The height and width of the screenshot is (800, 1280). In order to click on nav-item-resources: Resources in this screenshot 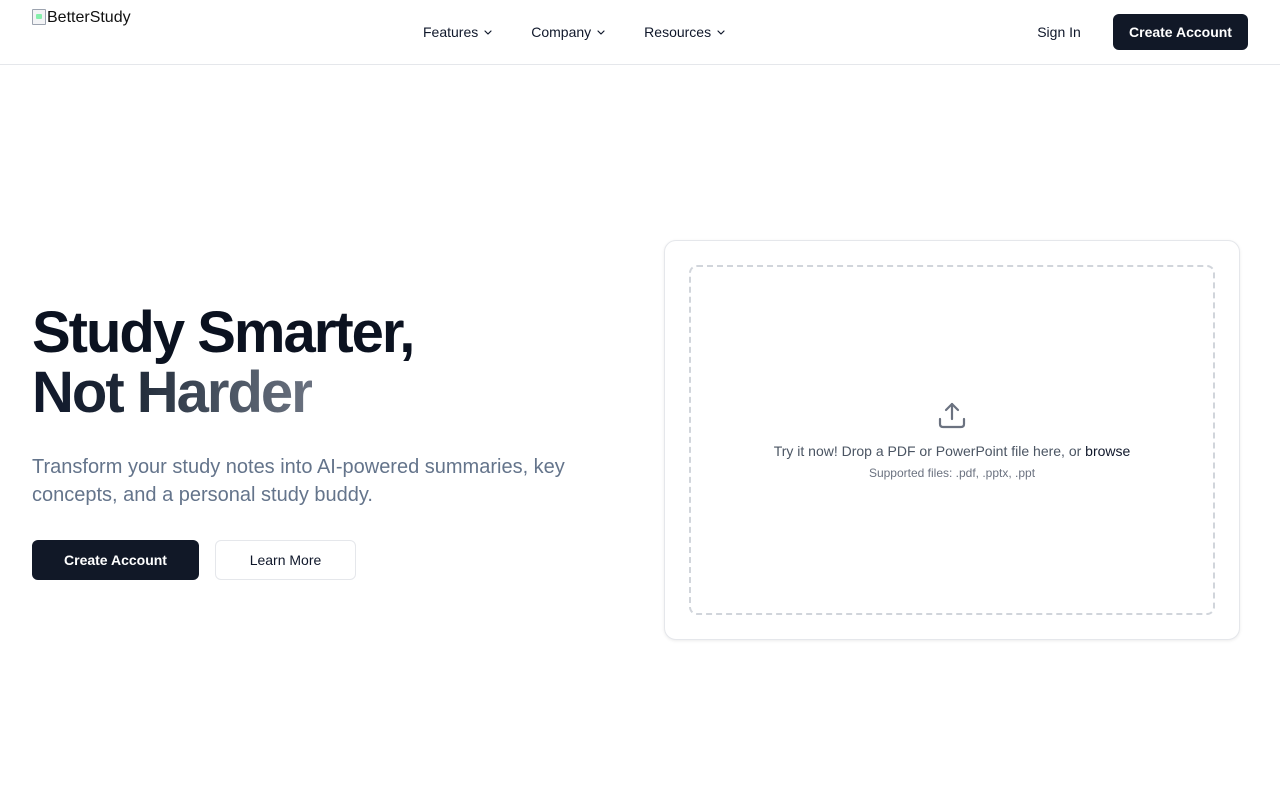, I will do `click(685, 32)`.